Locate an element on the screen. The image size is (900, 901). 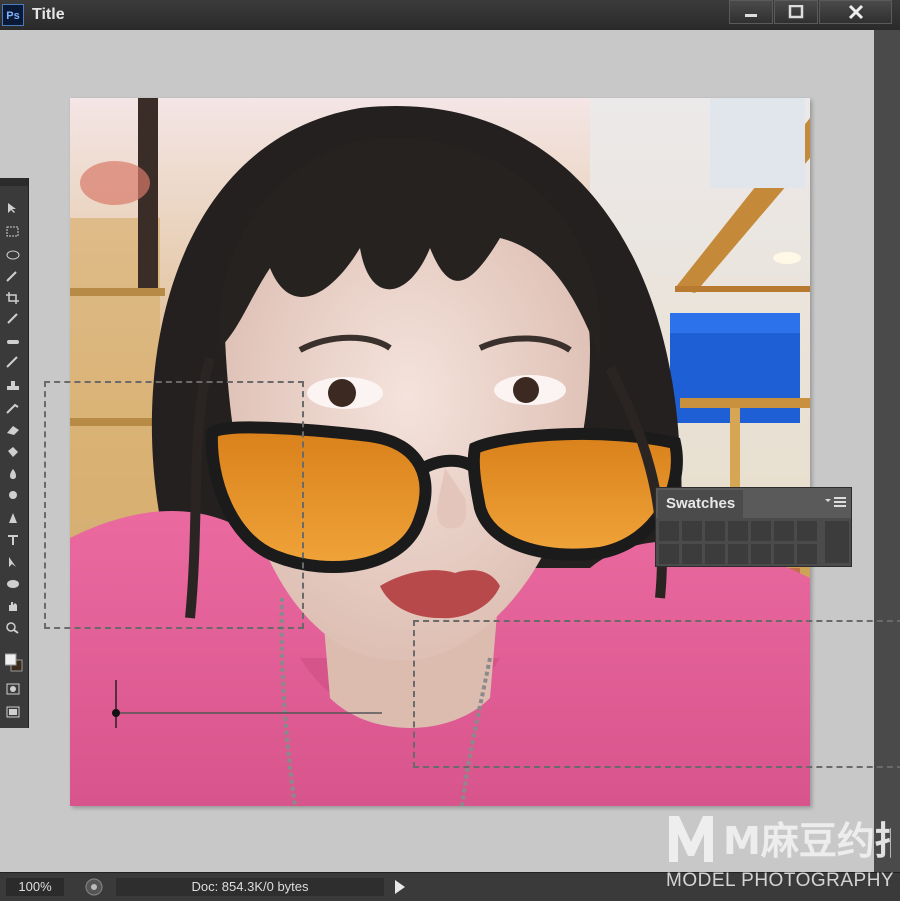
pen-tool-icon is located at coordinates (13, 518).